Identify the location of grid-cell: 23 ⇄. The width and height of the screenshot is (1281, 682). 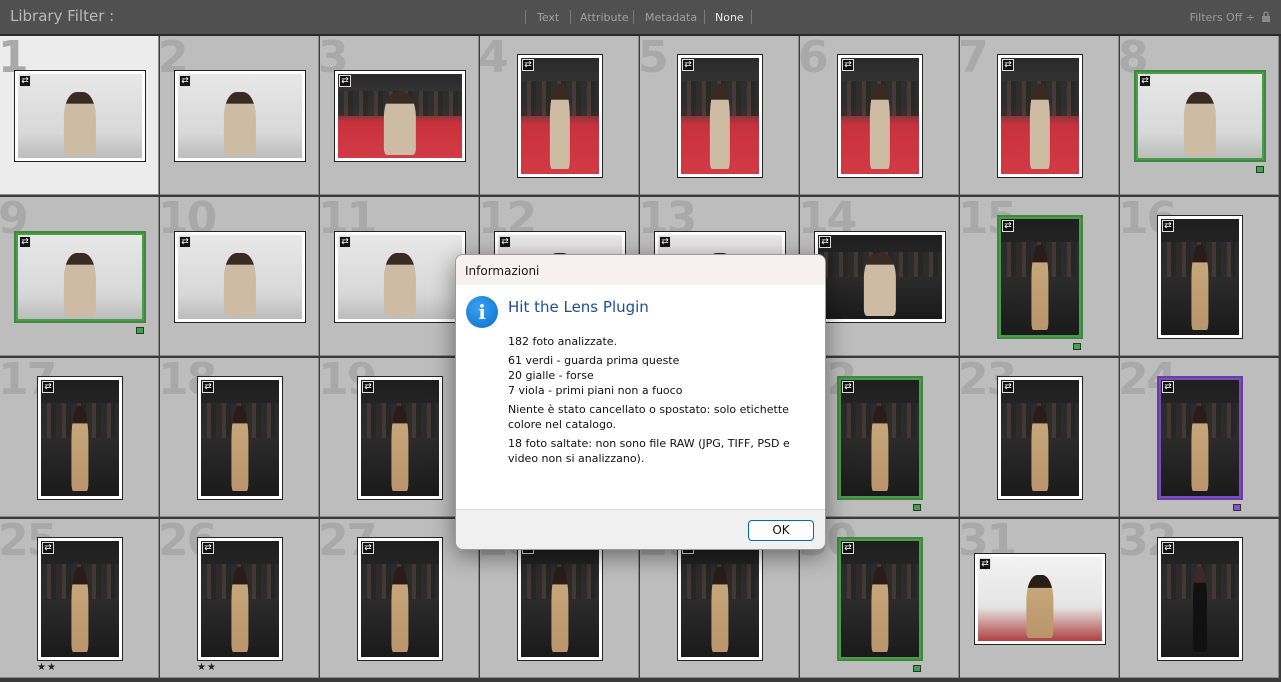
(1039, 437).